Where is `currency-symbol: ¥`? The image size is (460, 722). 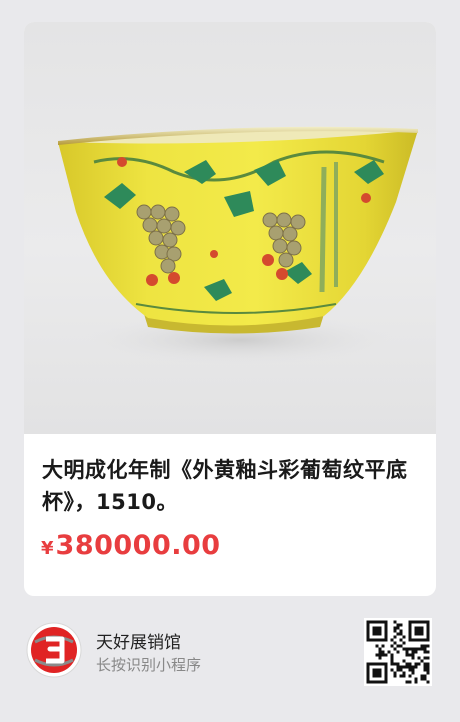 currency-symbol: ¥ is located at coordinates (47, 548).